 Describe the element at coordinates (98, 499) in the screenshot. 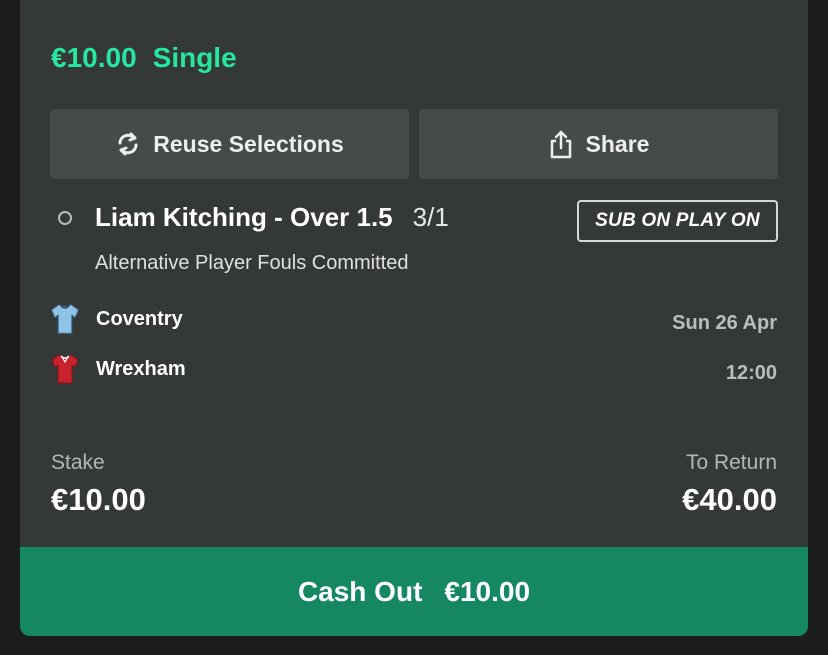

I see `stake-value: €10.00` at that location.